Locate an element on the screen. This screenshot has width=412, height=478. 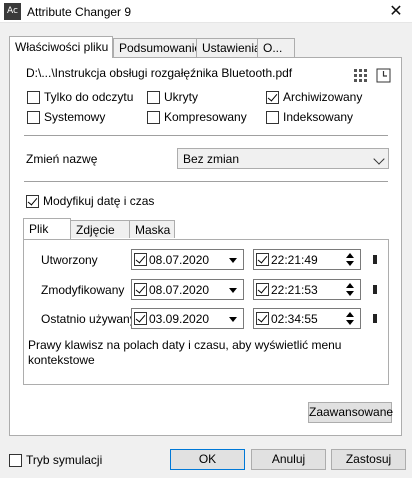
archive-checkbox-box is located at coordinates (272, 97).